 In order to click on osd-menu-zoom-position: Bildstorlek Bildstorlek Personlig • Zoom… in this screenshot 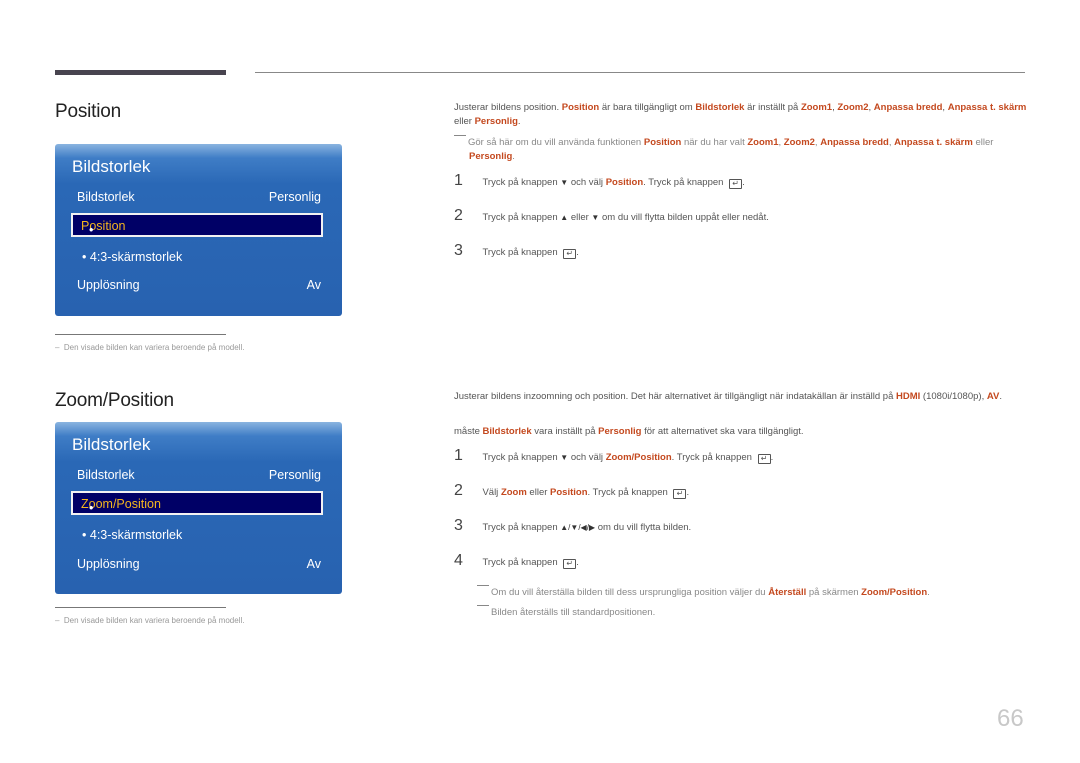, I will do `click(198, 508)`.